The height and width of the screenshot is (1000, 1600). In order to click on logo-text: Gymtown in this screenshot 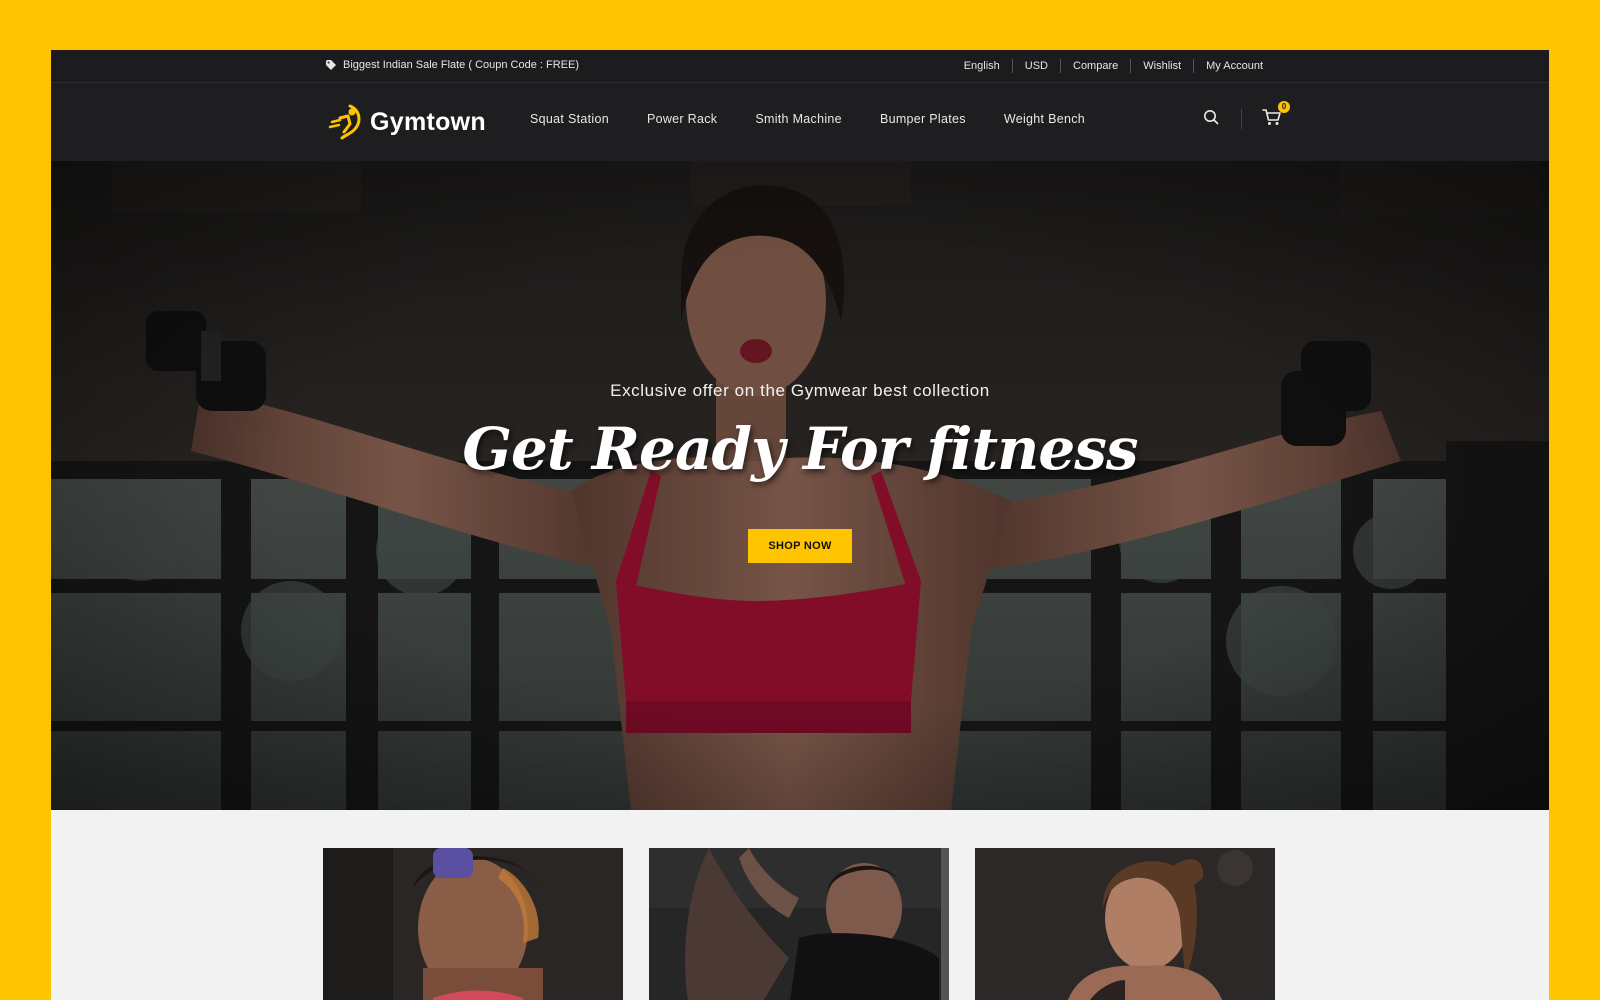, I will do `click(428, 122)`.